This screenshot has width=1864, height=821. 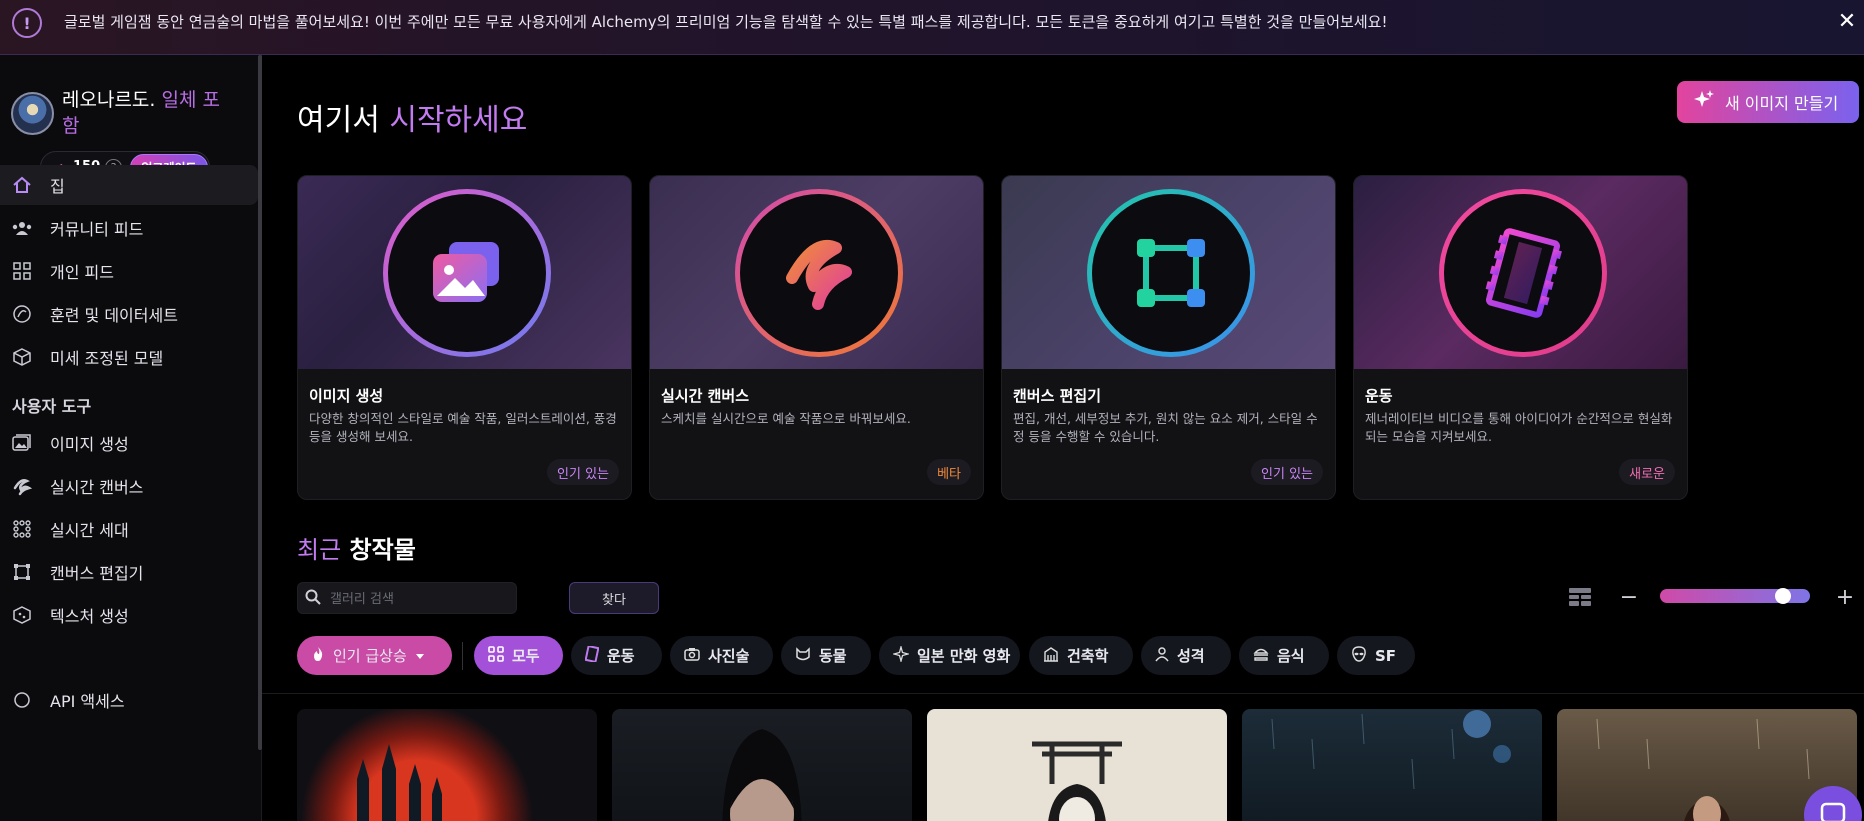 I want to click on card-title: 캔버스 편집기, so click(x=1057, y=396).